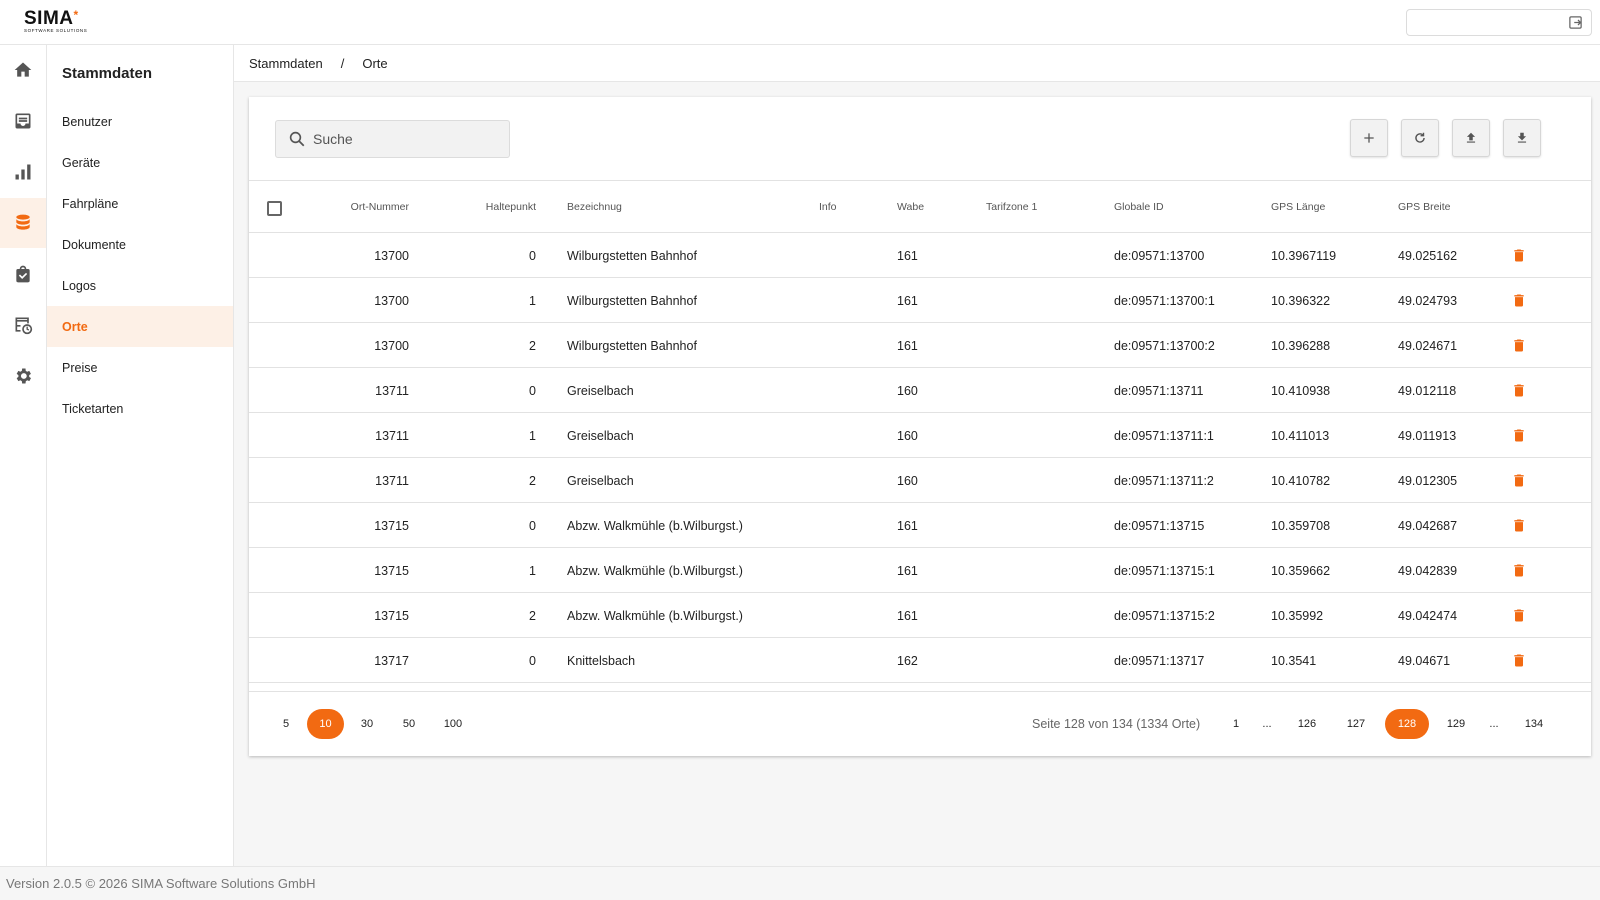 The image size is (1600, 900). I want to click on page-button-128: 128, so click(1407, 724).